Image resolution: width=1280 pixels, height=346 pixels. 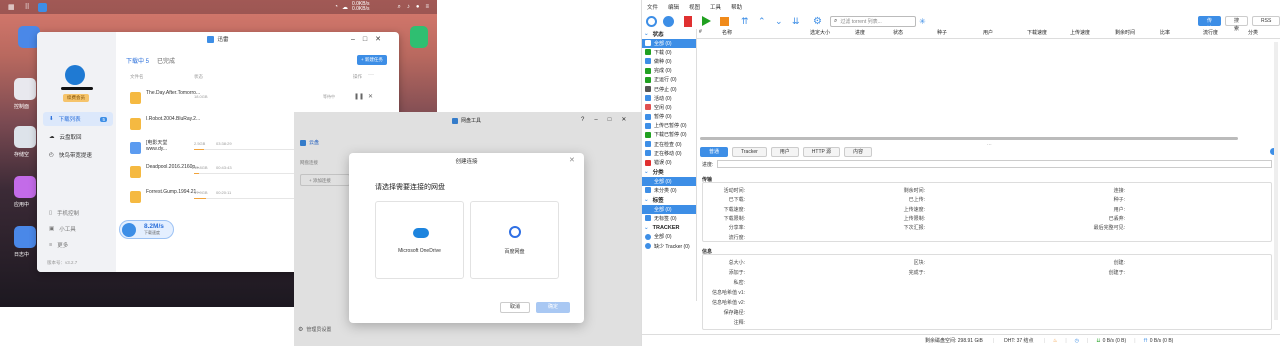 What do you see at coordinates (669, 116) in the screenshot?
I see `status-filter-item: 暂停 (0)` at bounding box center [669, 116].